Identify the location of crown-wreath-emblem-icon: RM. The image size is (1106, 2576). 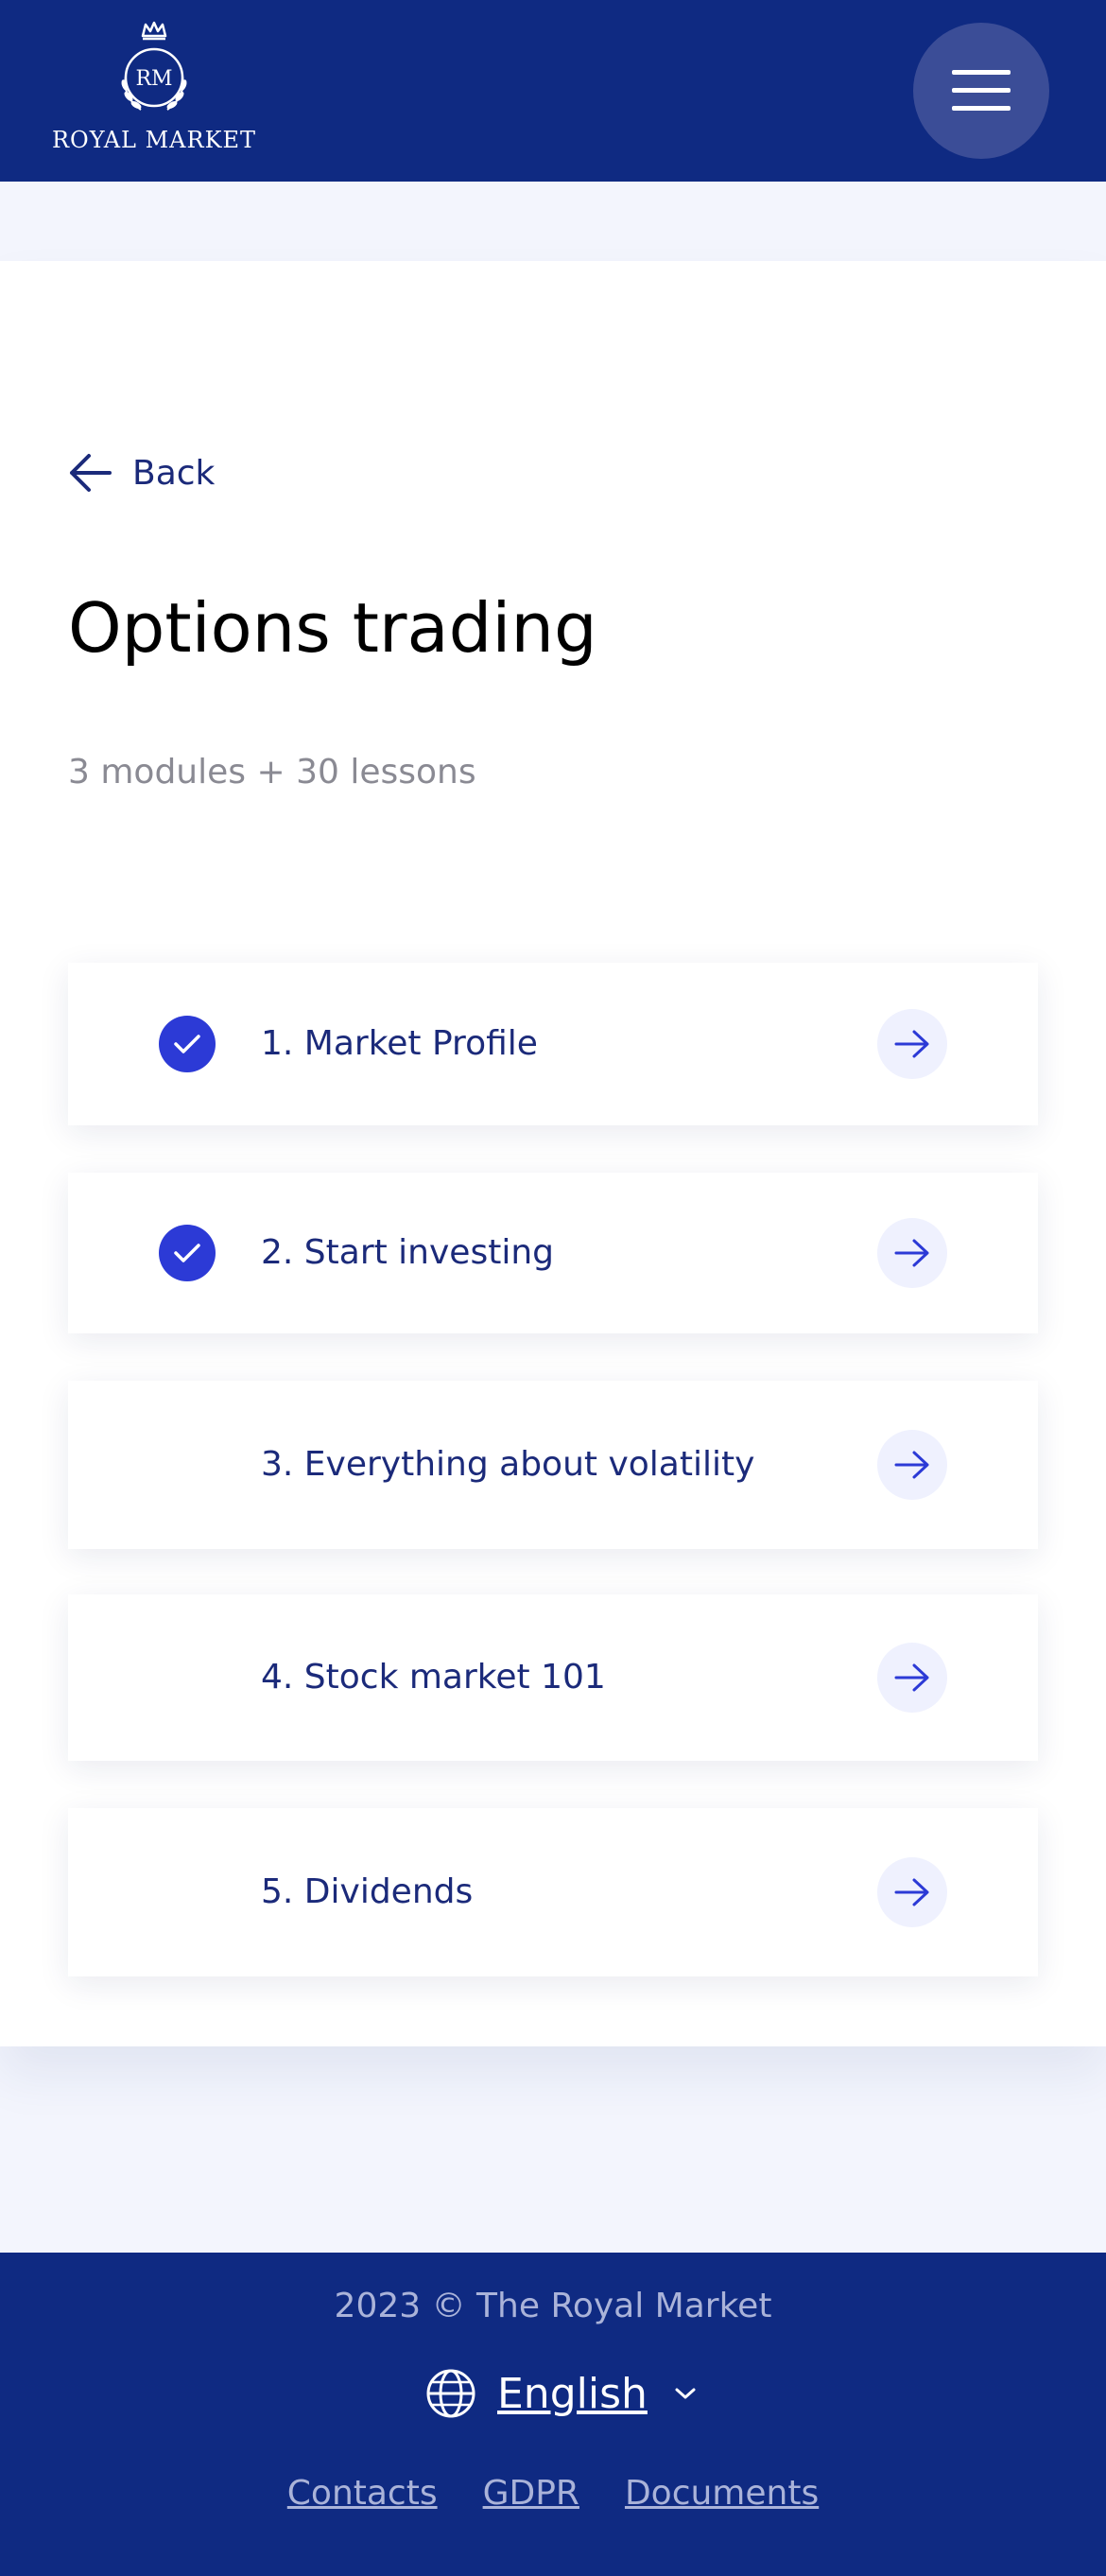
(154, 66).